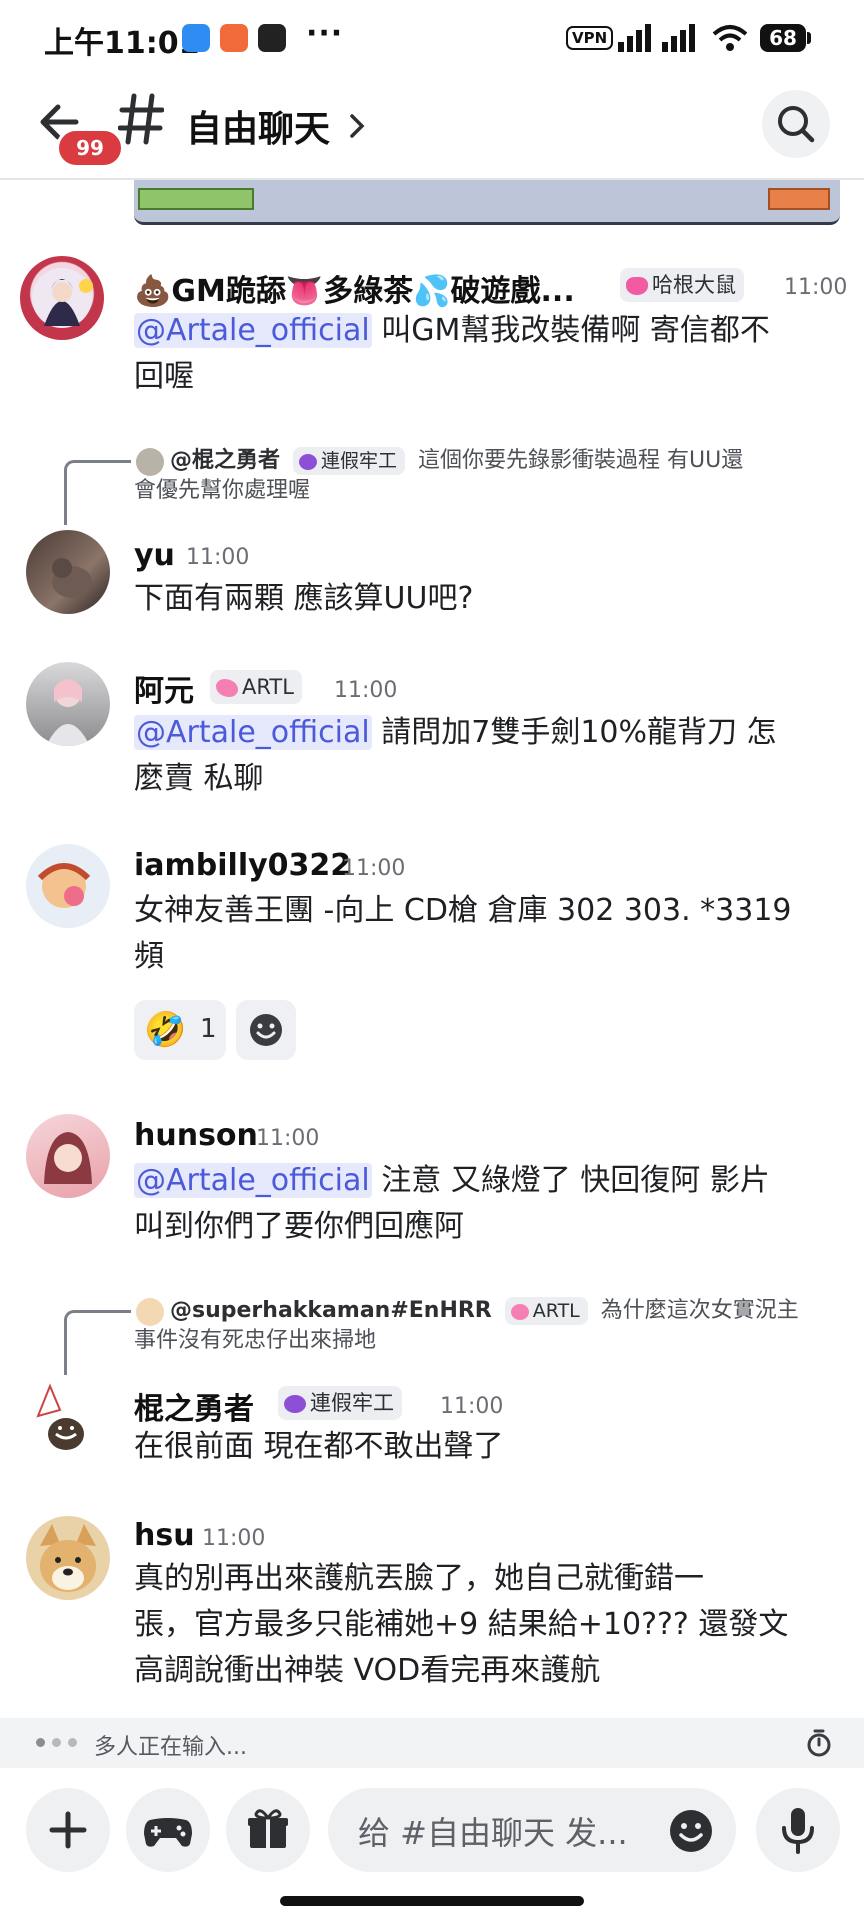 The height and width of the screenshot is (1920, 864). I want to click on heart-icon, so click(637, 286).